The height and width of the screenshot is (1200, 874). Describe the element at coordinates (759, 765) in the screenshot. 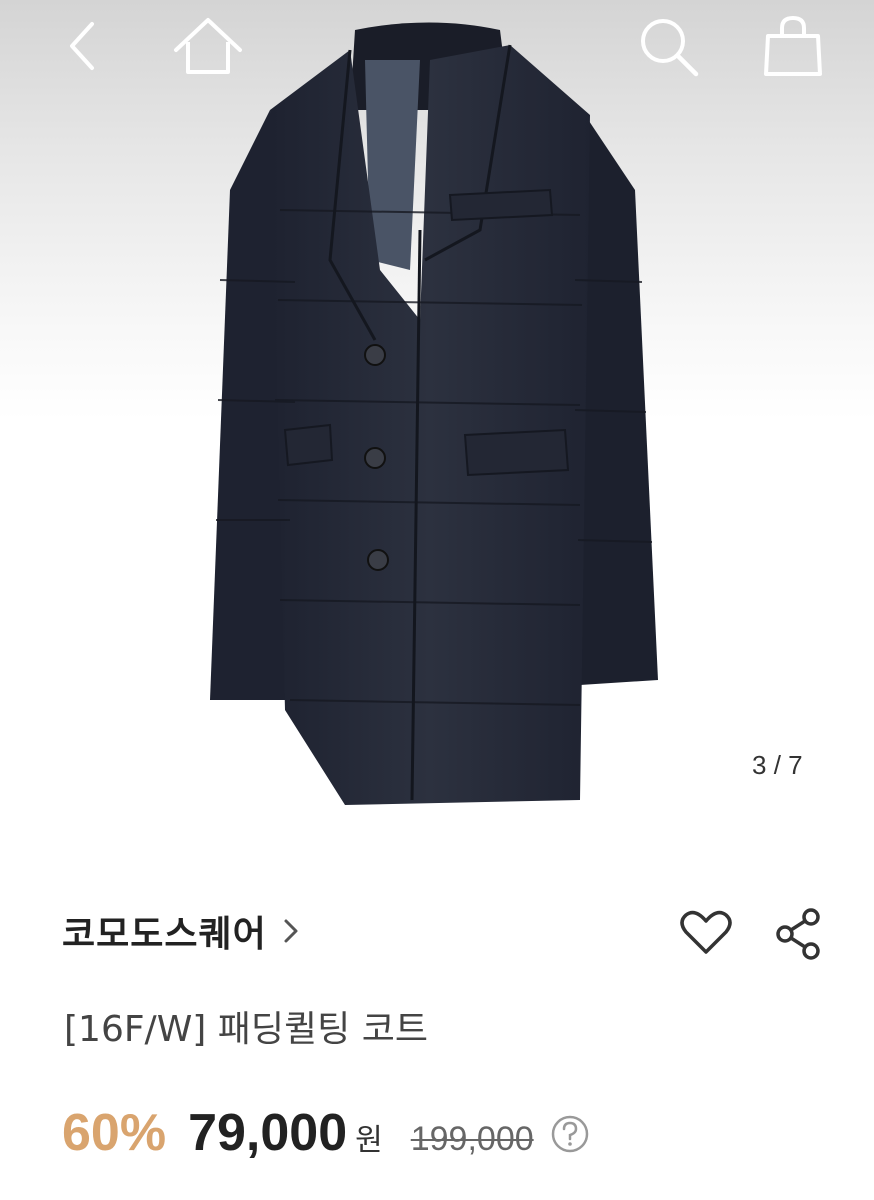

I see `page-current: 3` at that location.